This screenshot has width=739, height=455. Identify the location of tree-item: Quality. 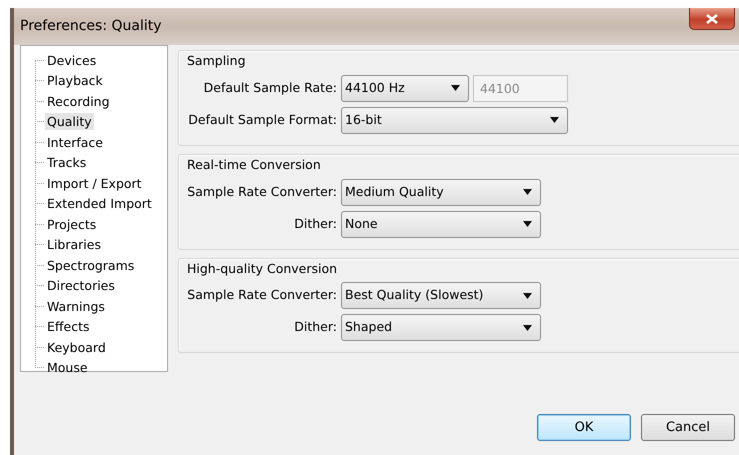
(69, 121).